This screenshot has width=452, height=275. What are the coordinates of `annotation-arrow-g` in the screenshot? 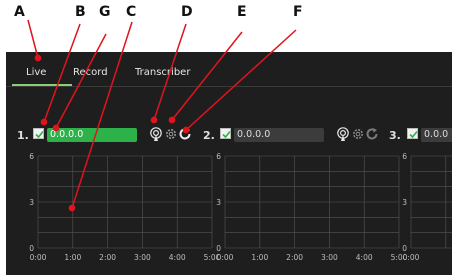 It's located at (81, 81).